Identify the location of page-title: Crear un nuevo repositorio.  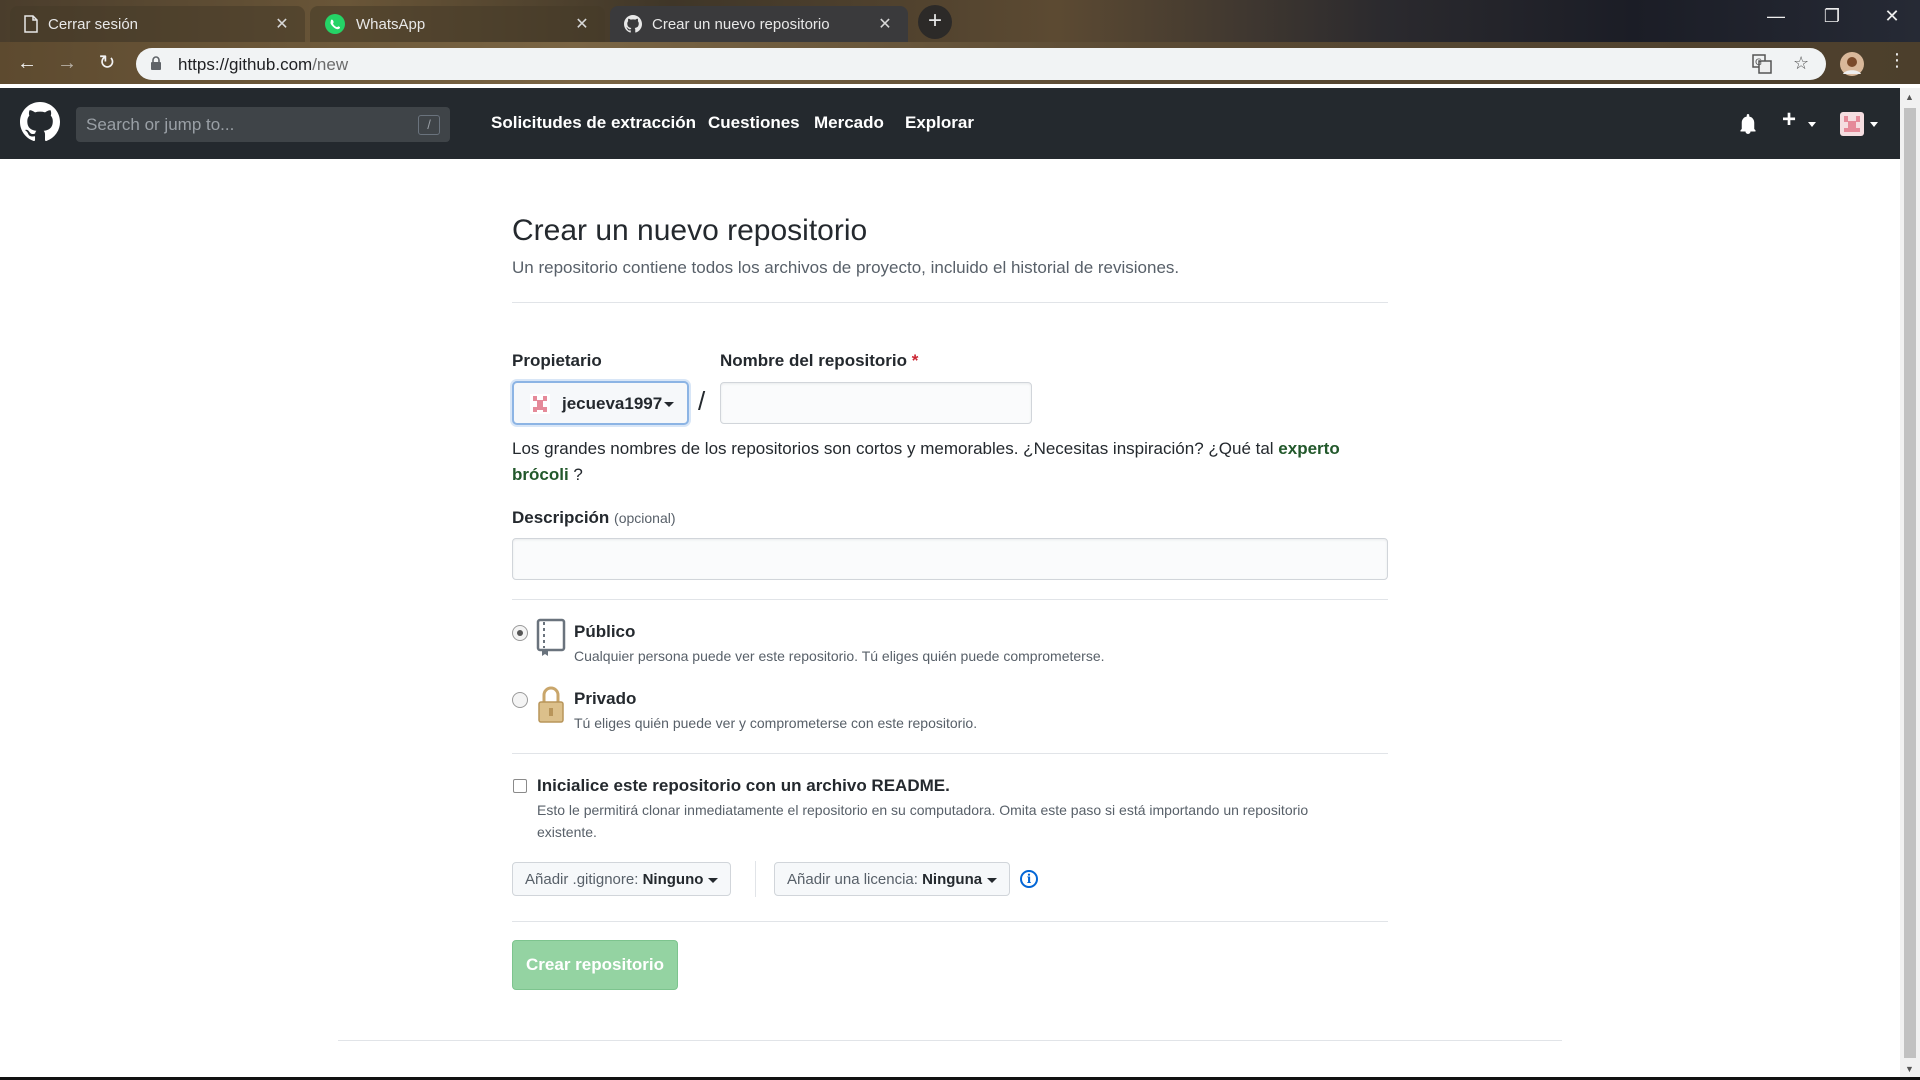
(690, 230).